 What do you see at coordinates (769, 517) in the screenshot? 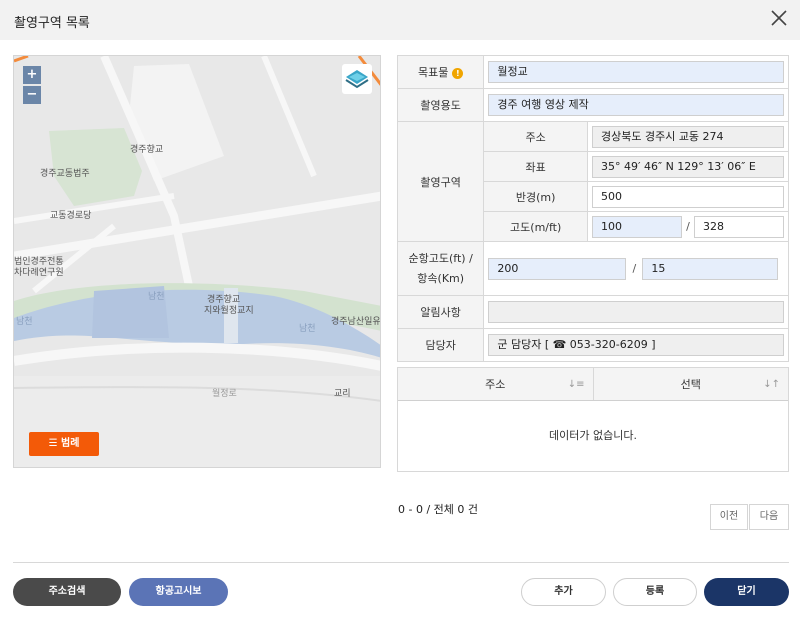
I see `next-page-button: 다음` at bounding box center [769, 517].